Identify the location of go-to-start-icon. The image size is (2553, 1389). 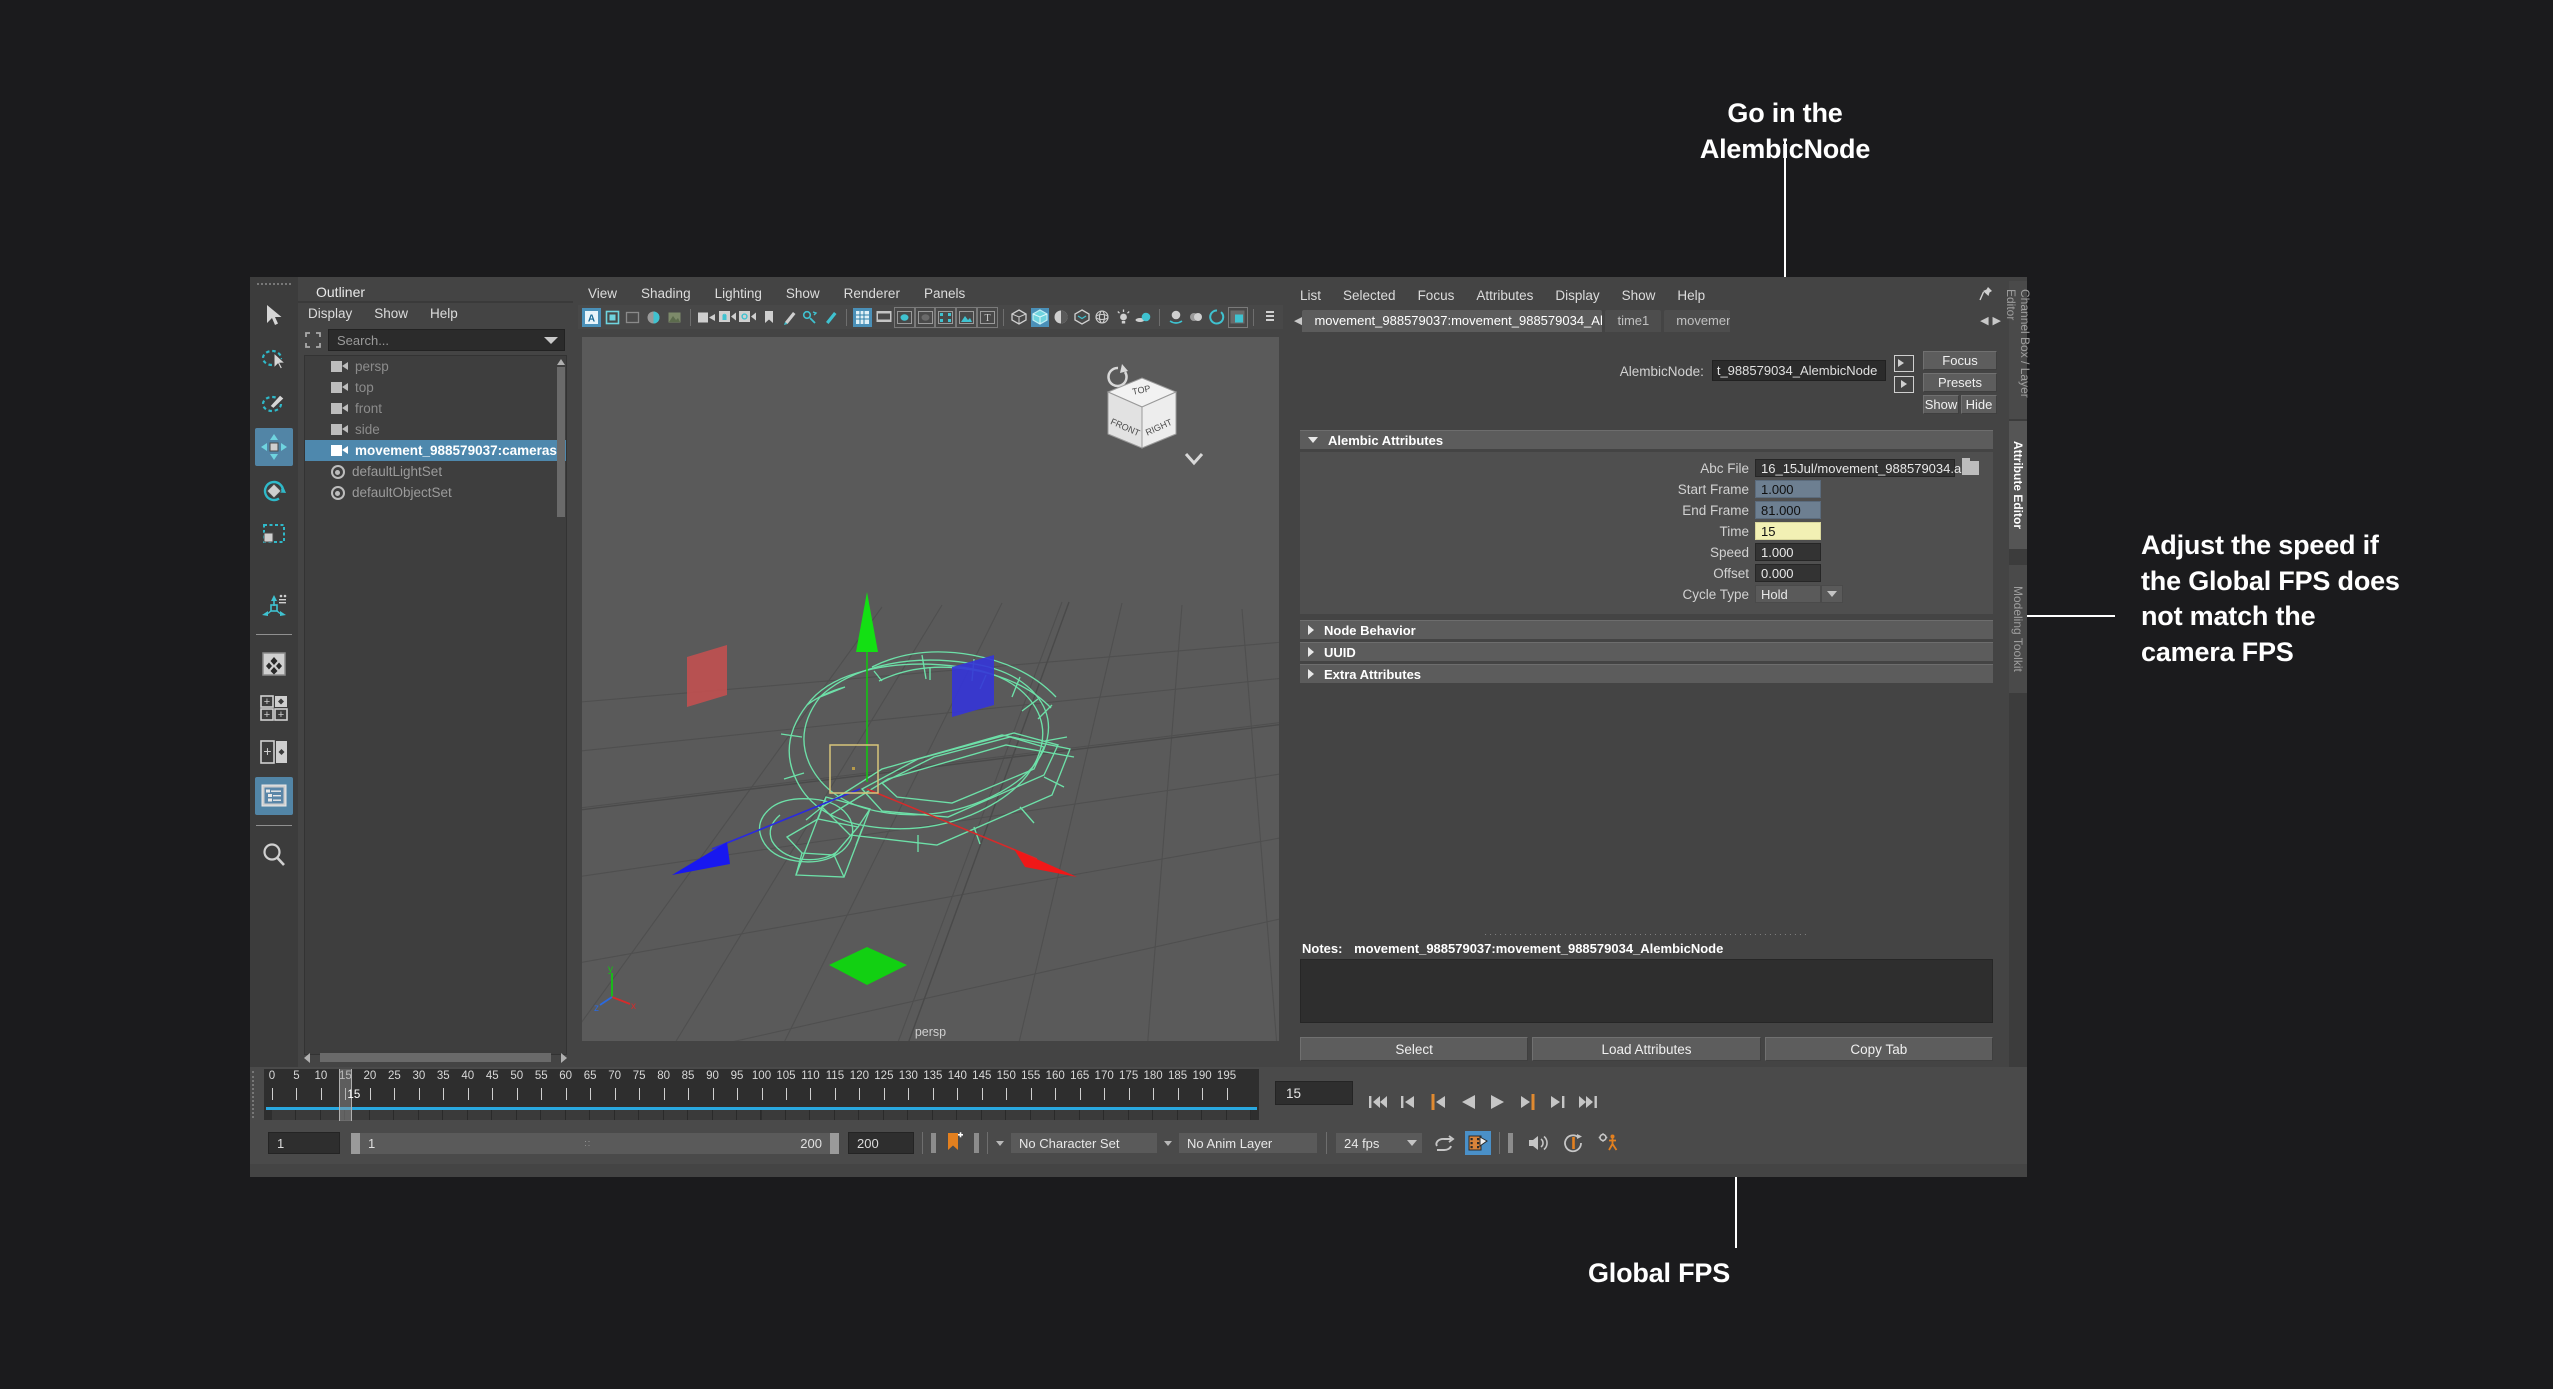
(1378, 1102).